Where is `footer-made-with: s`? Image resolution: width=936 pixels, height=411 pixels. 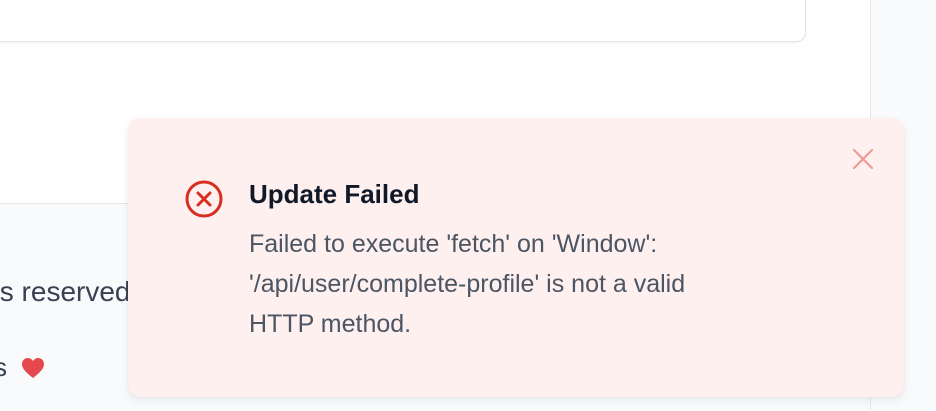
footer-made-with: s is located at coordinates (22, 367).